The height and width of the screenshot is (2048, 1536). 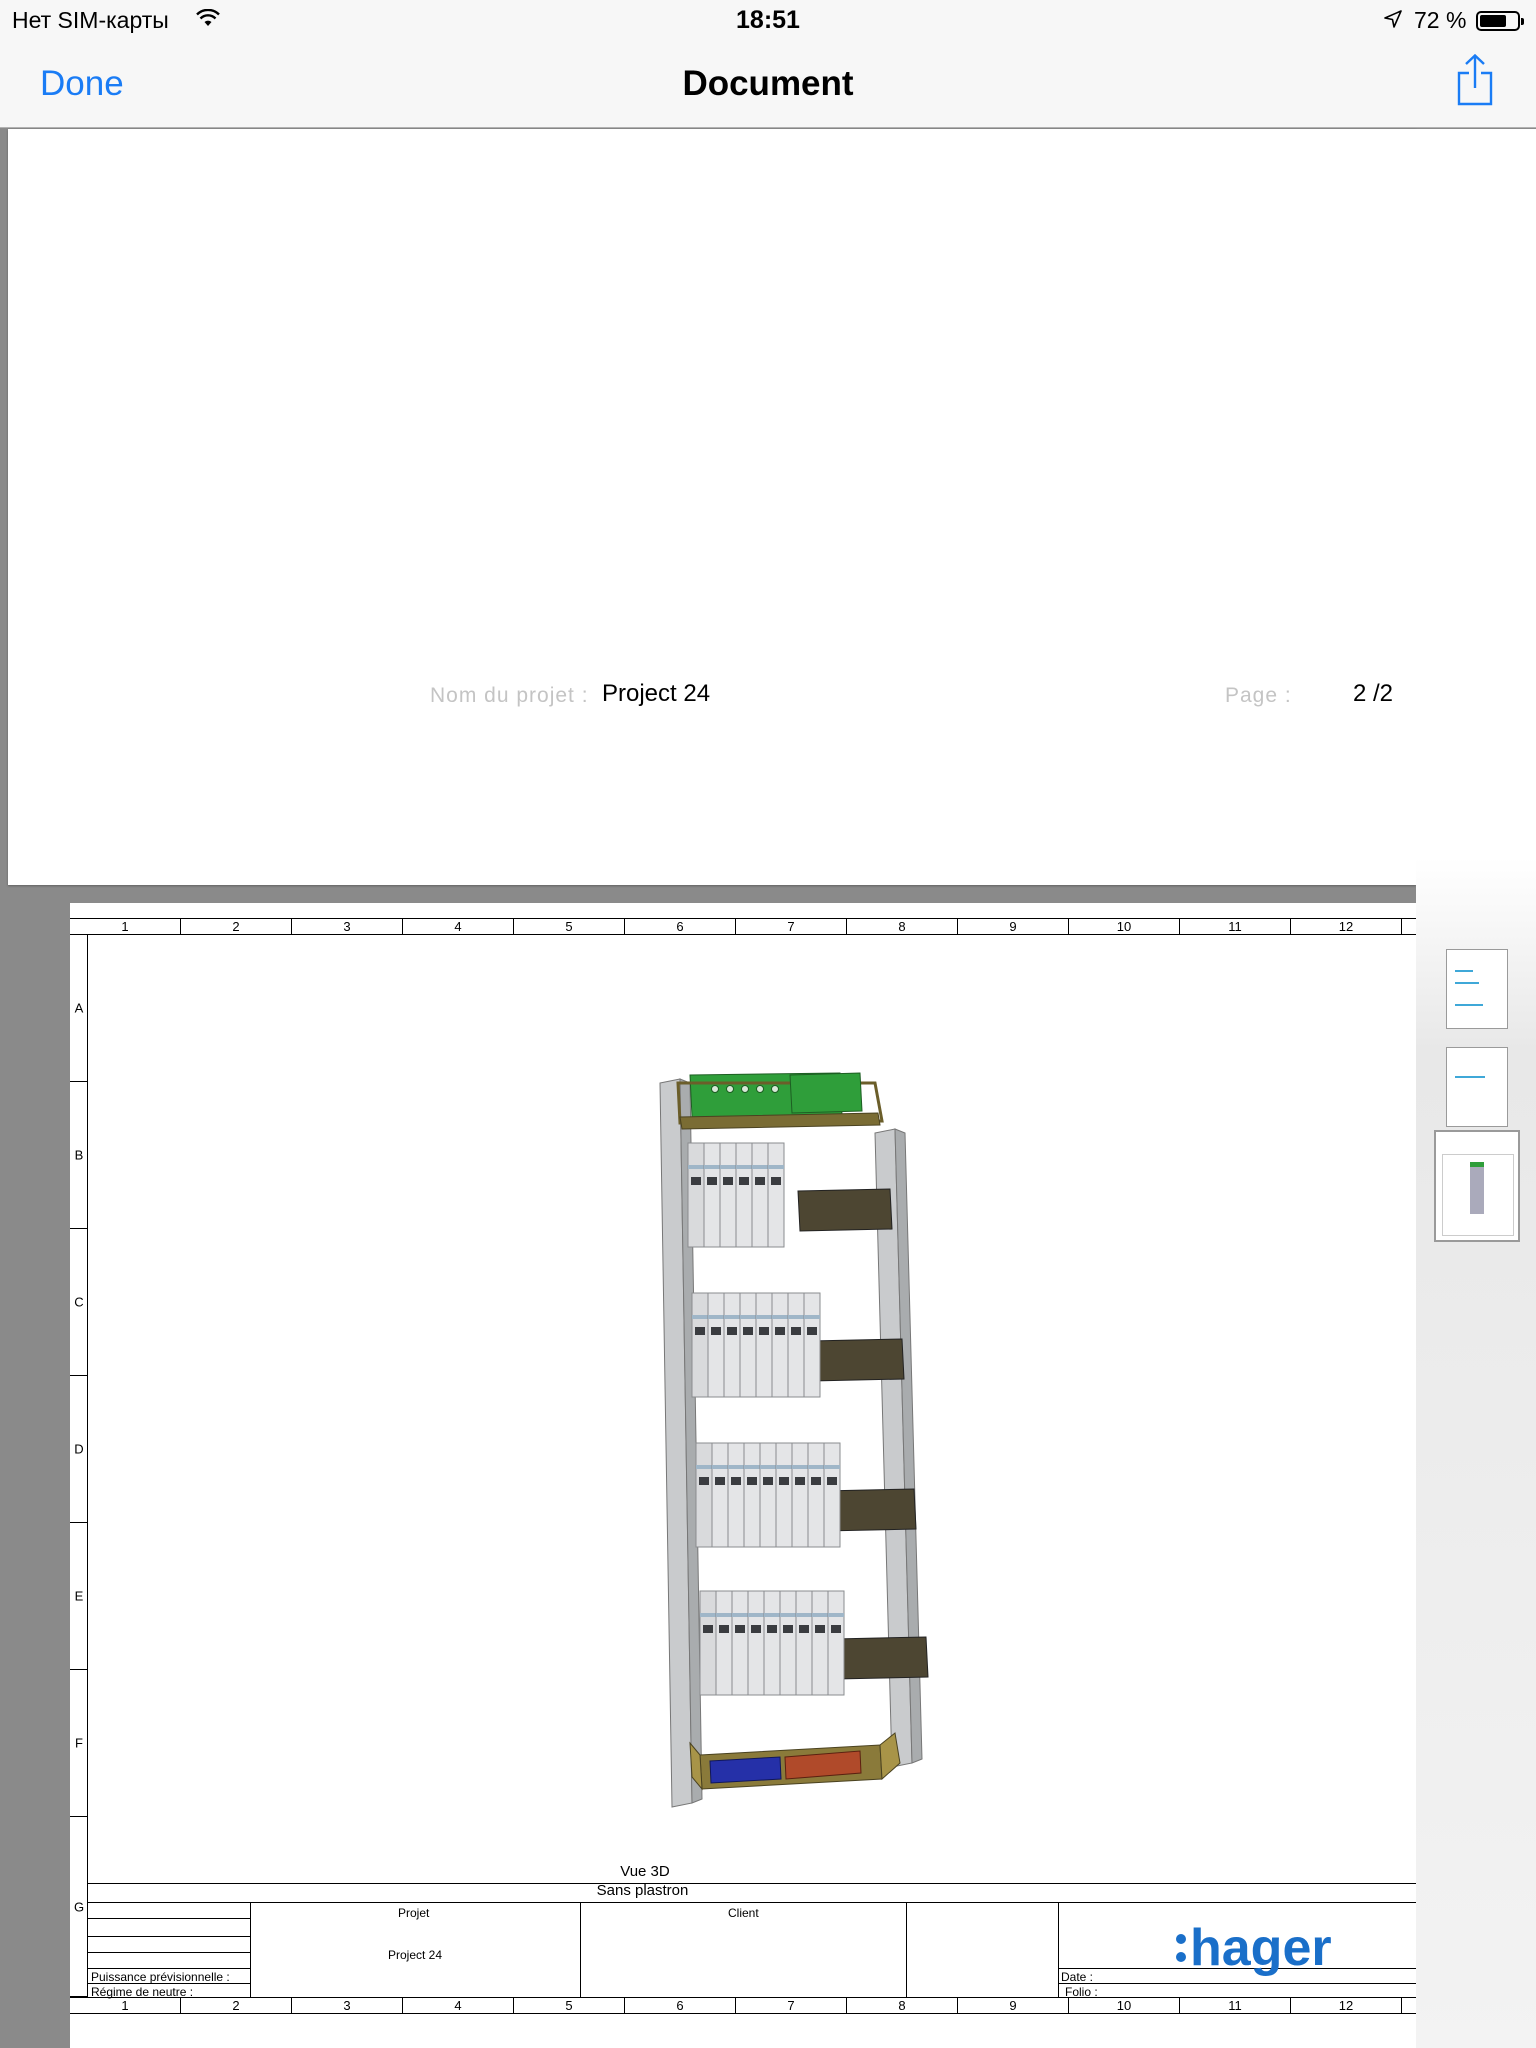 What do you see at coordinates (791, 2006) in the screenshot?
I see `ruler-bottom-col-7: 7` at bounding box center [791, 2006].